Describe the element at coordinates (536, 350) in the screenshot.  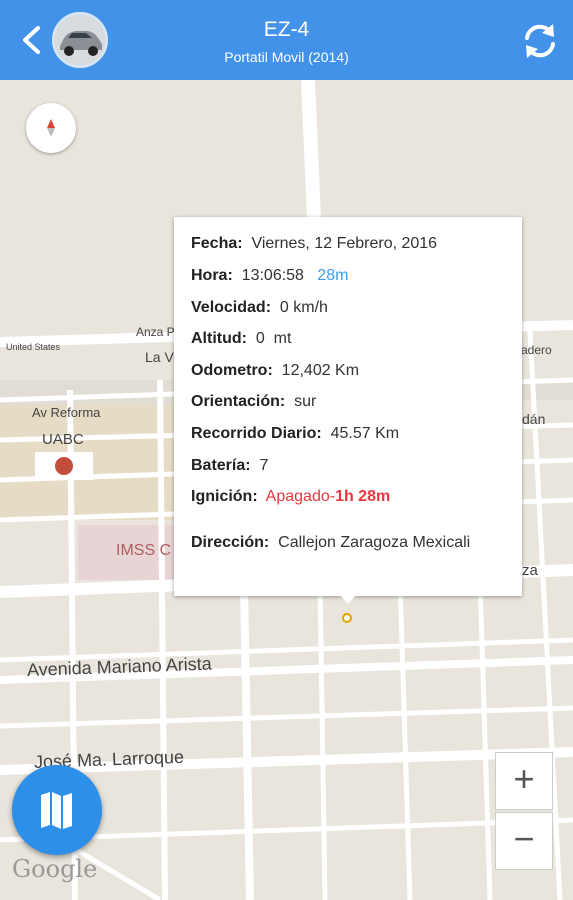
I see `map-label-madero: adero` at that location.